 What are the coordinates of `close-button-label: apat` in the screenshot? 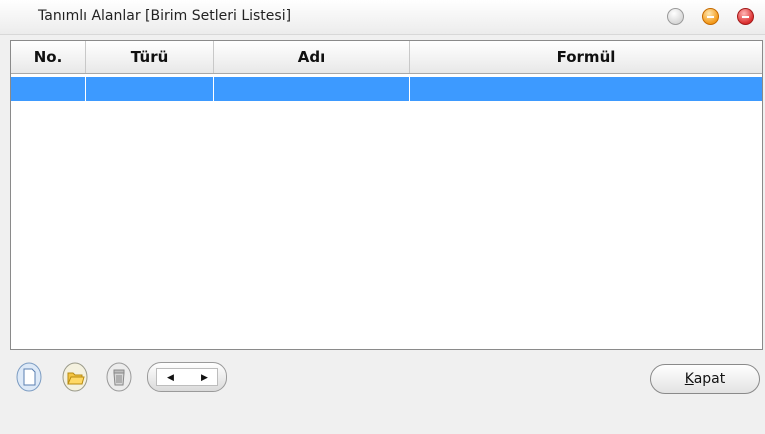 It's located at (709, 379).